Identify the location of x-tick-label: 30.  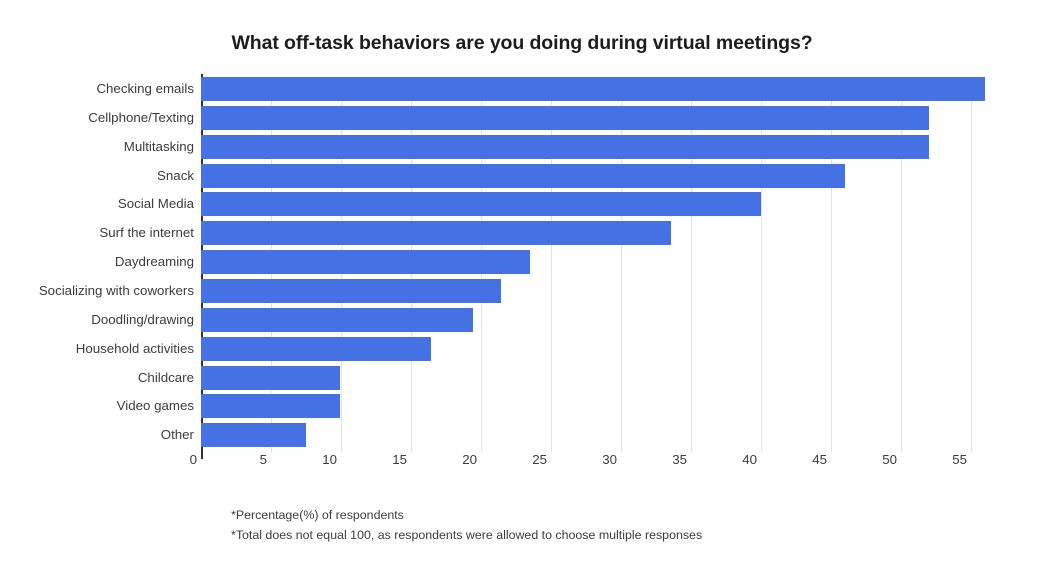
(609, 459).